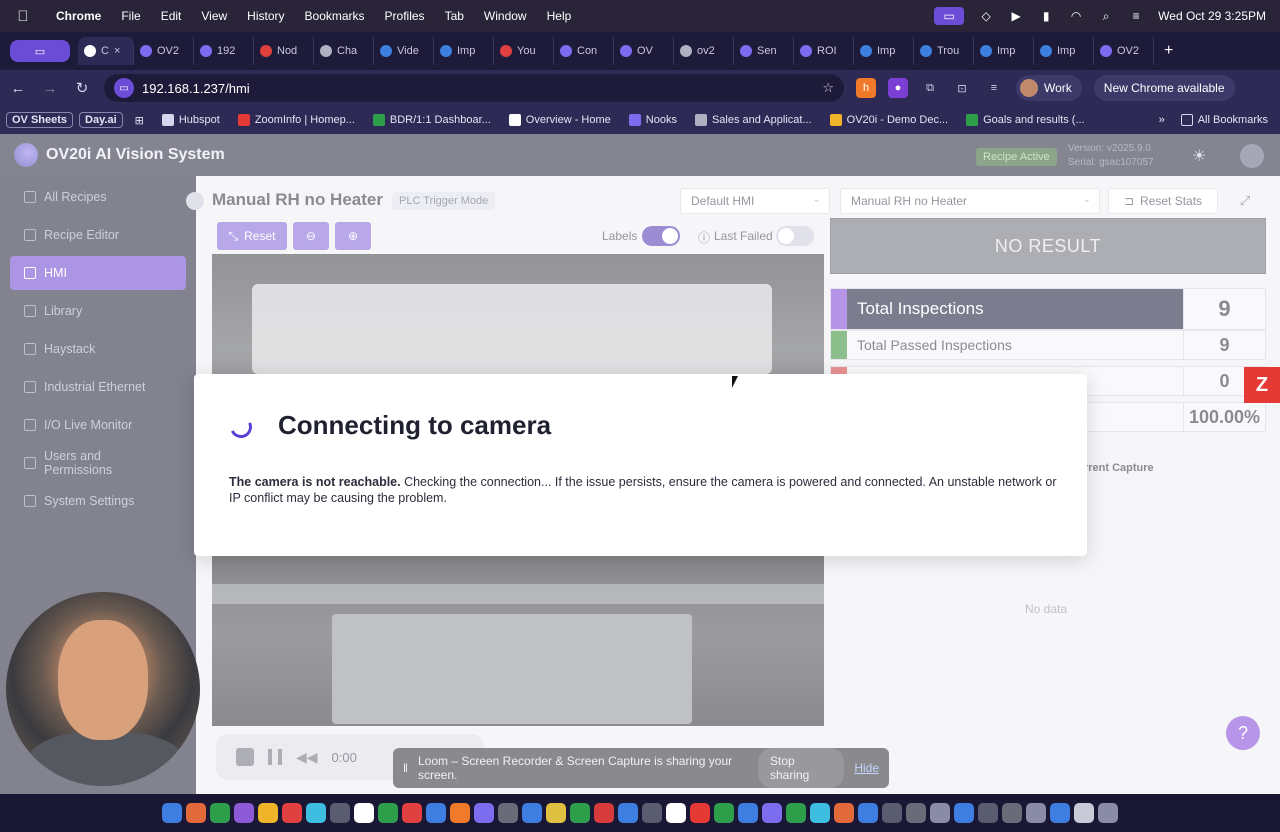  What do you see at coordinates (949, 16) in the screenshot?
I see `screen-share-icon: ▭` at bounding box center [949, 16].